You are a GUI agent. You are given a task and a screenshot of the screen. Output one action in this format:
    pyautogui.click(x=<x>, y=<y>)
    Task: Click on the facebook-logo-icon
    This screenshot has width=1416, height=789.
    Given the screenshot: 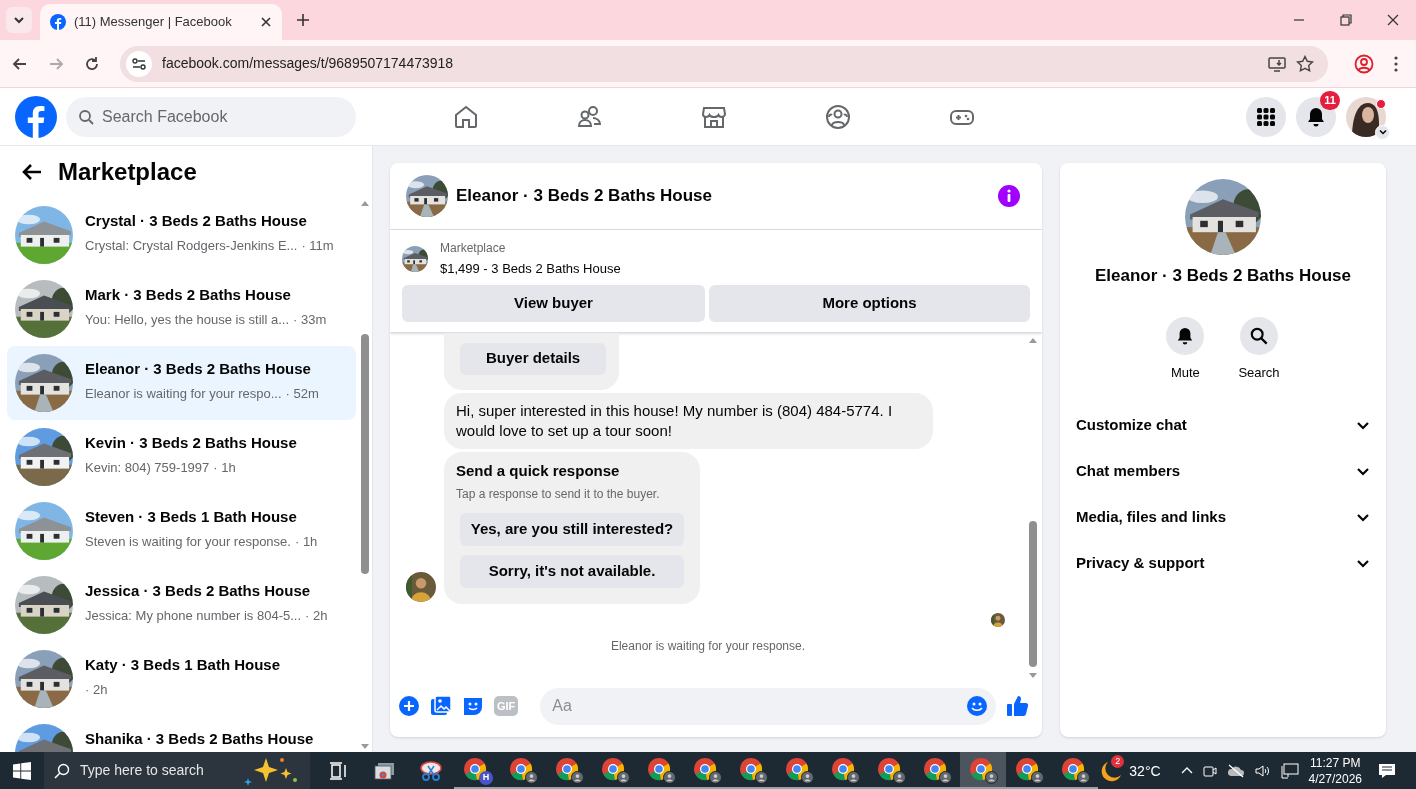 What is the action you would take?
    pyautogui.click(x=36, y=116)
    